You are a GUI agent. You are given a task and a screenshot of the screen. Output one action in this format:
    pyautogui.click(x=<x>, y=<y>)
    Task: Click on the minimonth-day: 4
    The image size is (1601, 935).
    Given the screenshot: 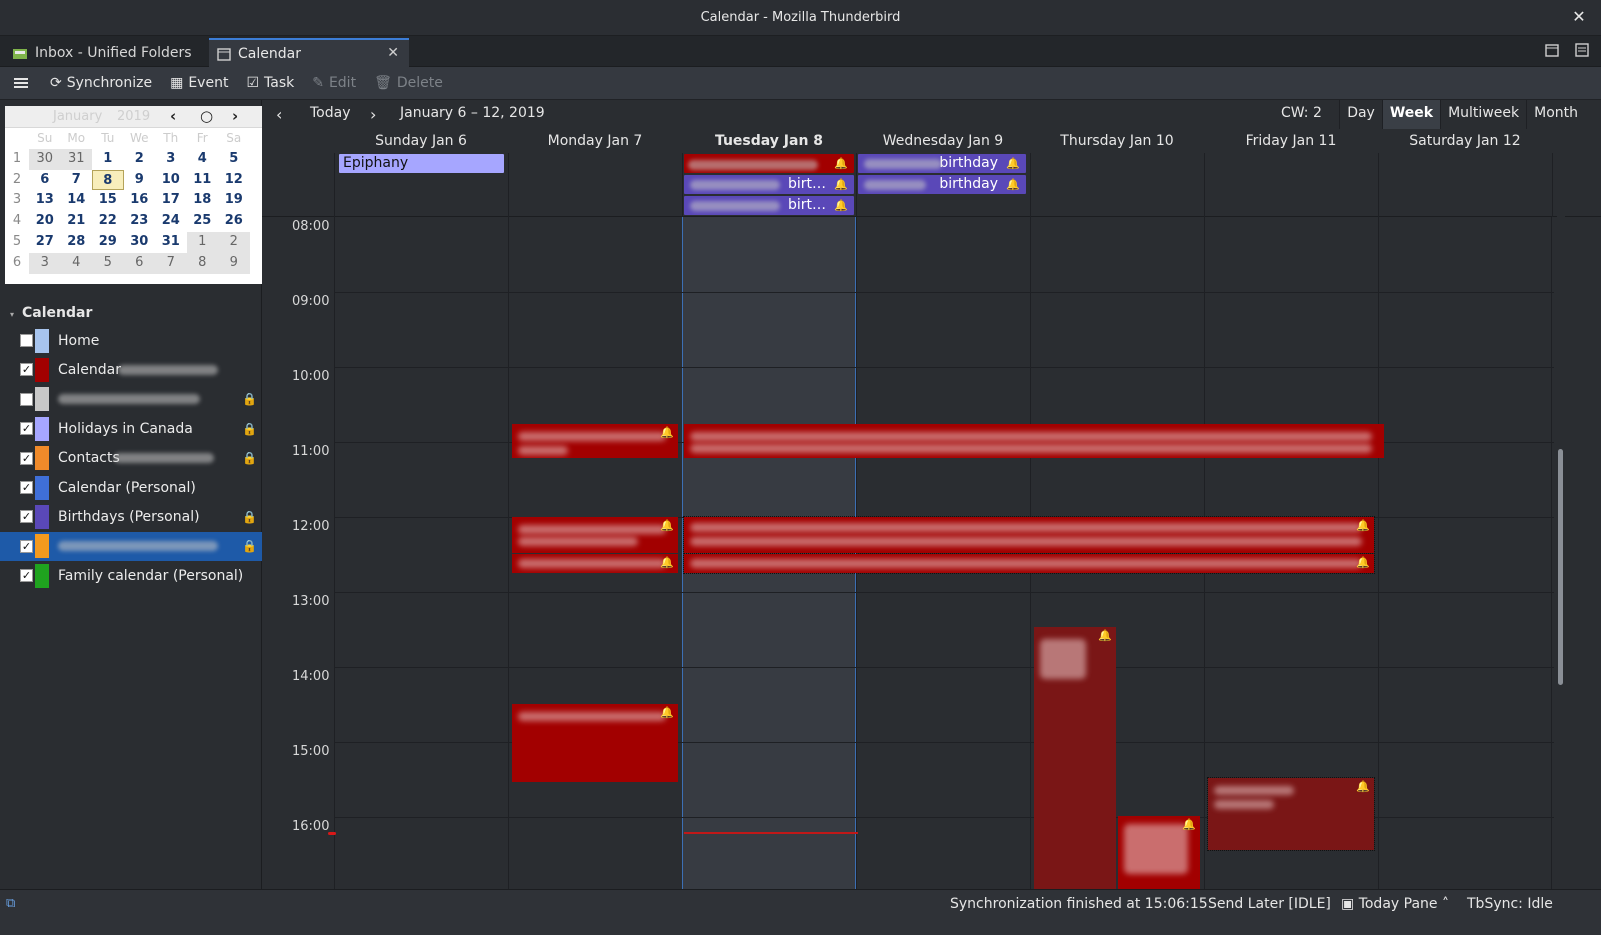 What is the action you would take?
    pyautogui.click(x=76, y=263)
    